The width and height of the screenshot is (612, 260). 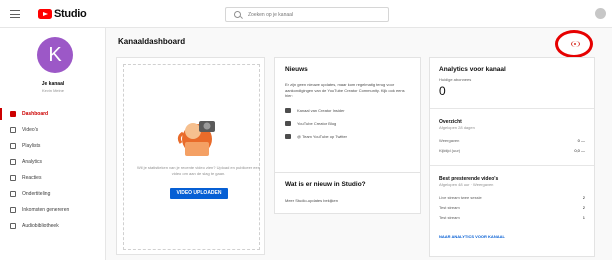 I want to click on stat-row: Weergaven 0 —, so click(x=512, y=140).